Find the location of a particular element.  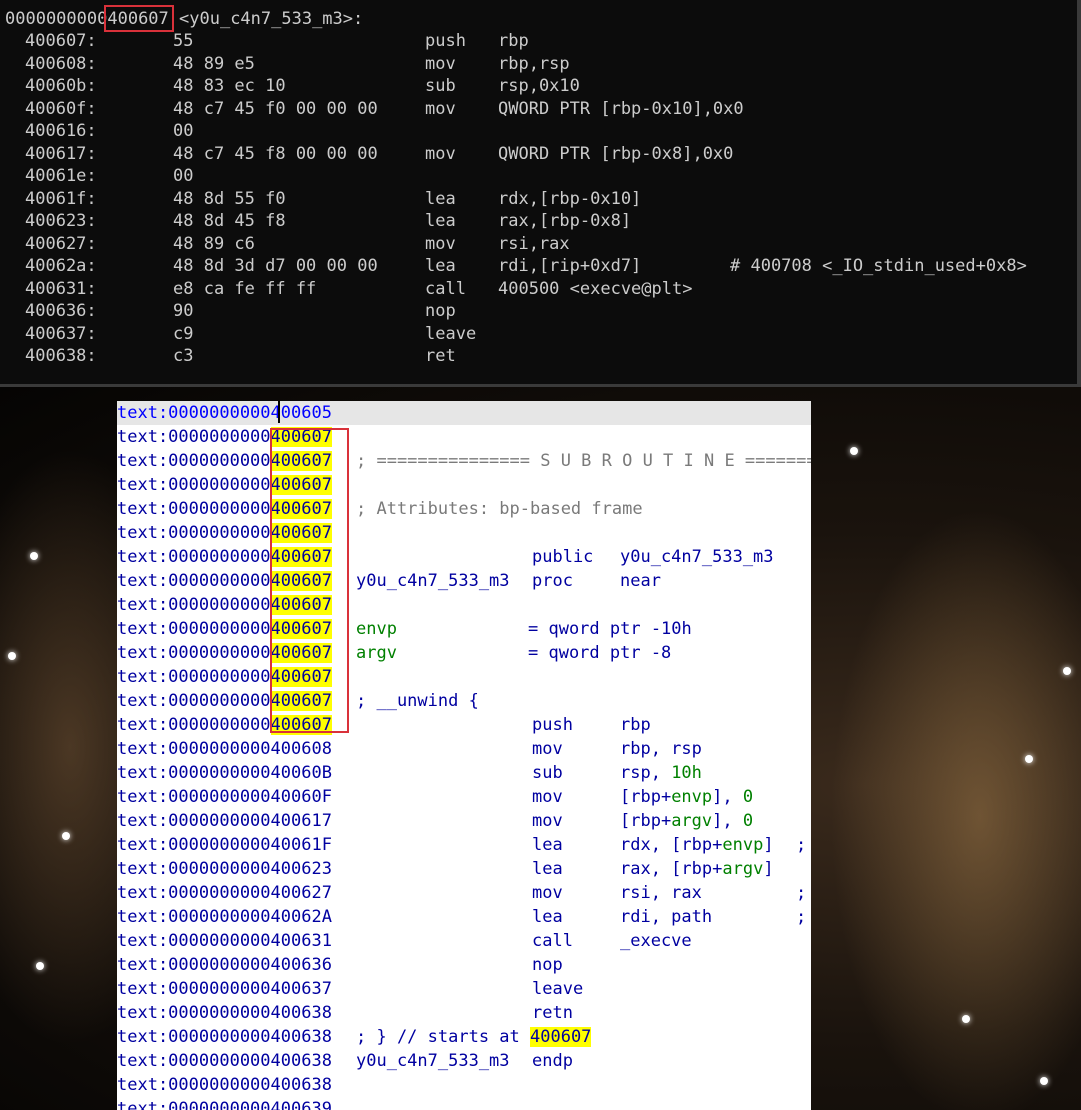

row-address: 400617: is located at coordinates (61, 153).